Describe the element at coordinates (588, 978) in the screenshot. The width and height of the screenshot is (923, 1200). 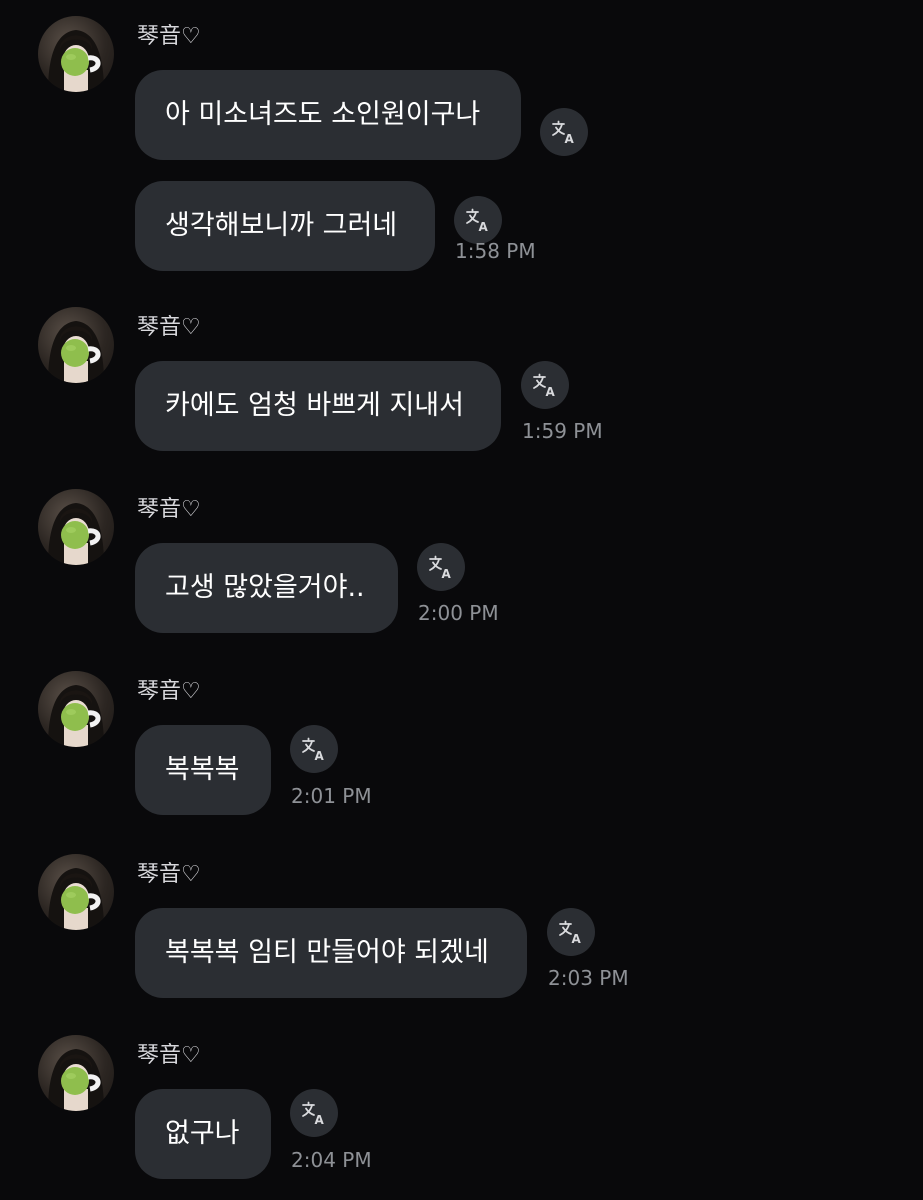
I see `timestamp: 2:03 PM` at that location.